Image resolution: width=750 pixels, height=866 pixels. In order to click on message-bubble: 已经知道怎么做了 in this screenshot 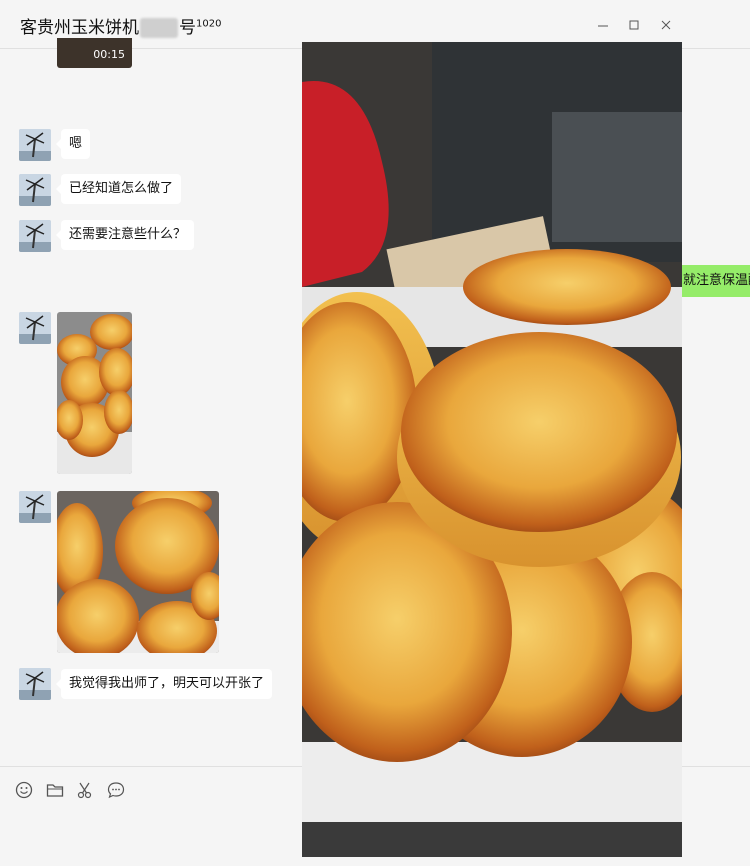, I will do `click(118, 189)`.